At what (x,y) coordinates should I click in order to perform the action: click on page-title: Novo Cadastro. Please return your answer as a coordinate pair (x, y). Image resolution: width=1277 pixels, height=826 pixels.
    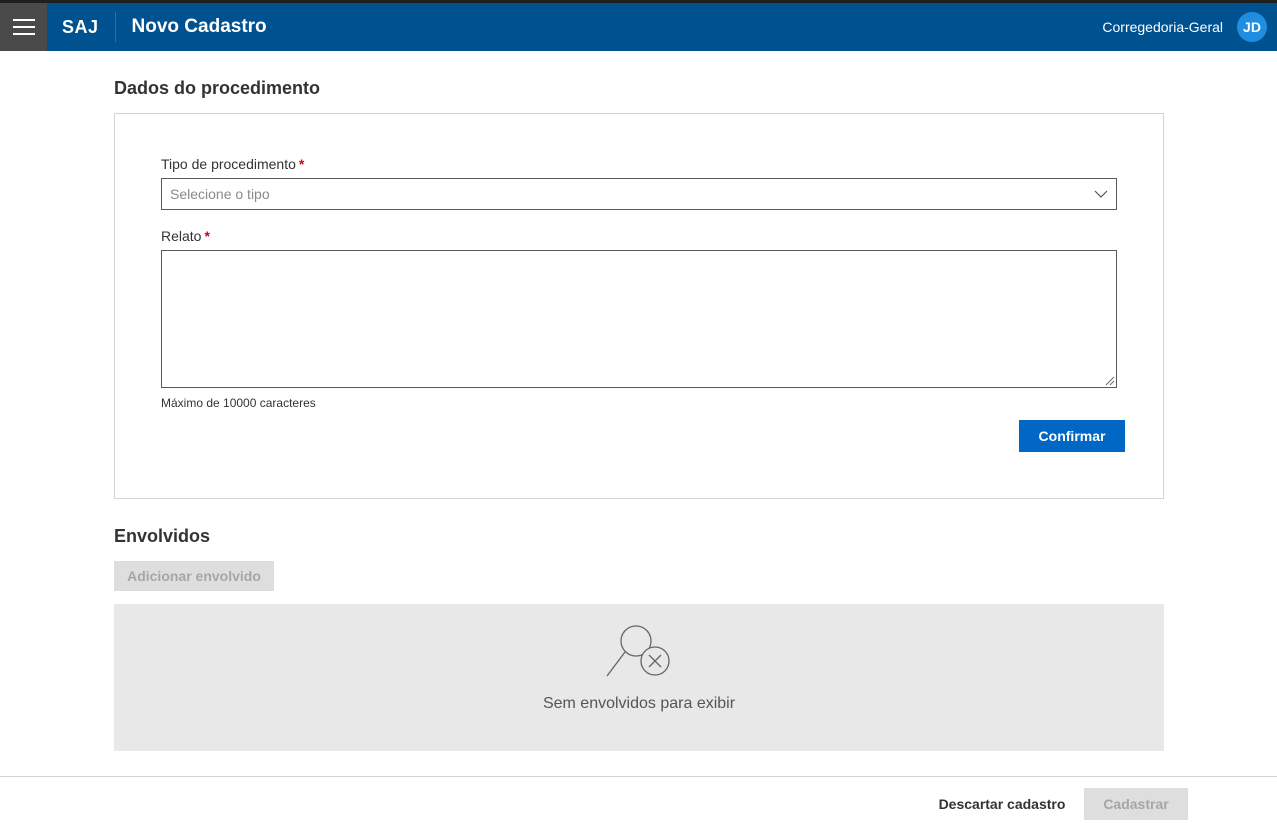
    Looking at the image, I should click on (199, 26).